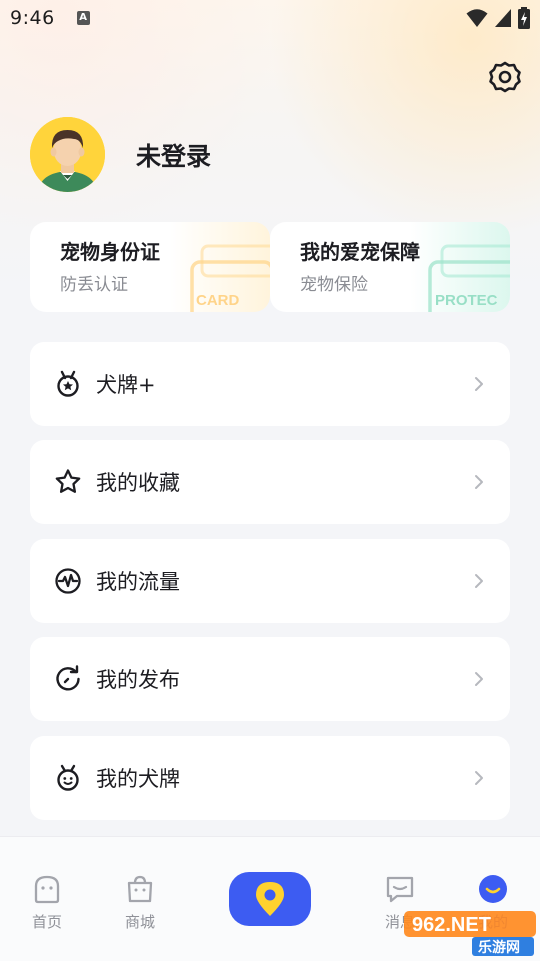 The image size is (540, 961). I want to click on message-icon, so click(400, 889).